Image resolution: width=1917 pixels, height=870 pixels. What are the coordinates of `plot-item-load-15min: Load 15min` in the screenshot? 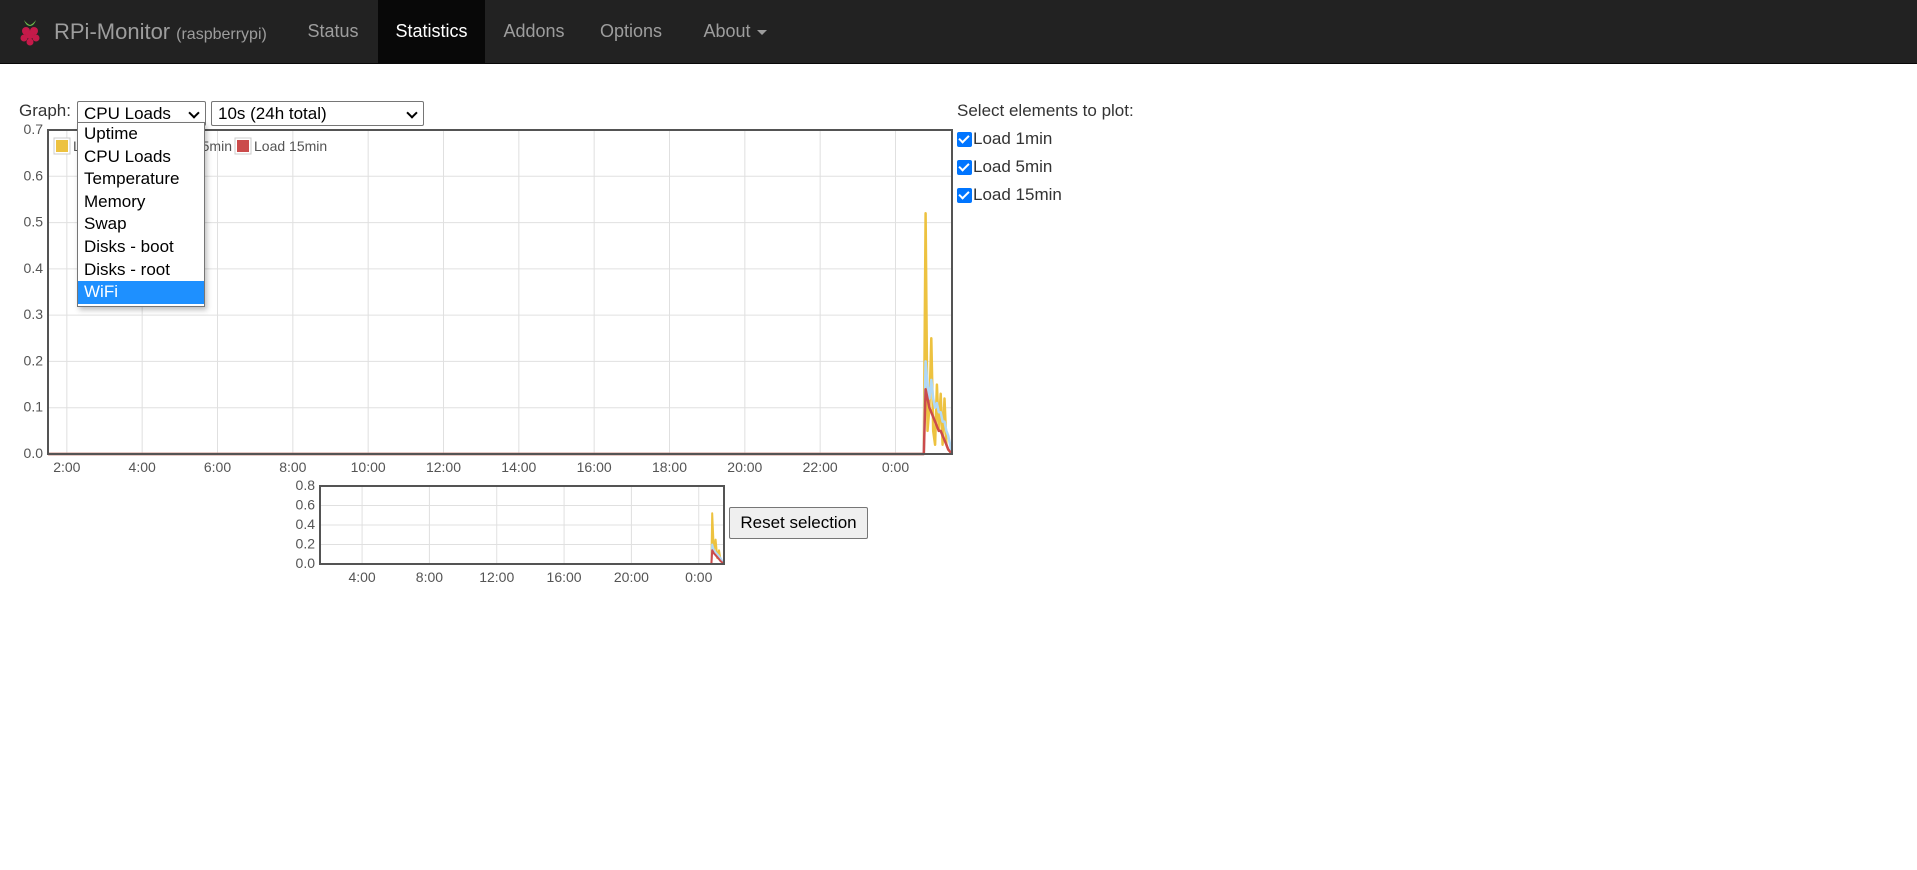 It's located at (1009, 195).